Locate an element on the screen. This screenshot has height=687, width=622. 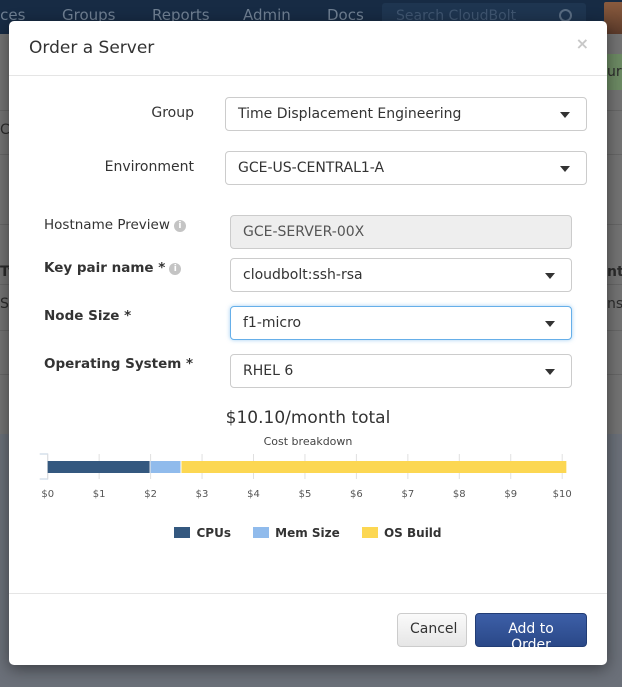
keypair-label: Key pair name * i is located at coordinates (113, 268).